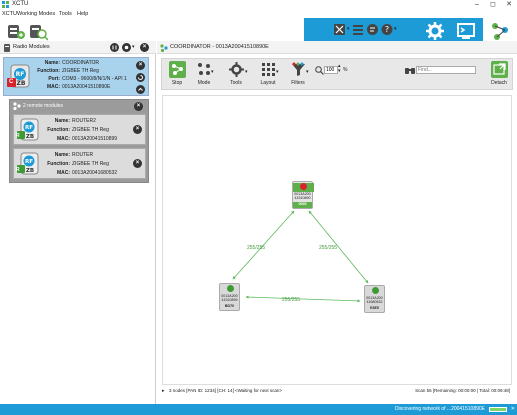  I want to click on router2-mac-label: MAC:, so click(63, 139).